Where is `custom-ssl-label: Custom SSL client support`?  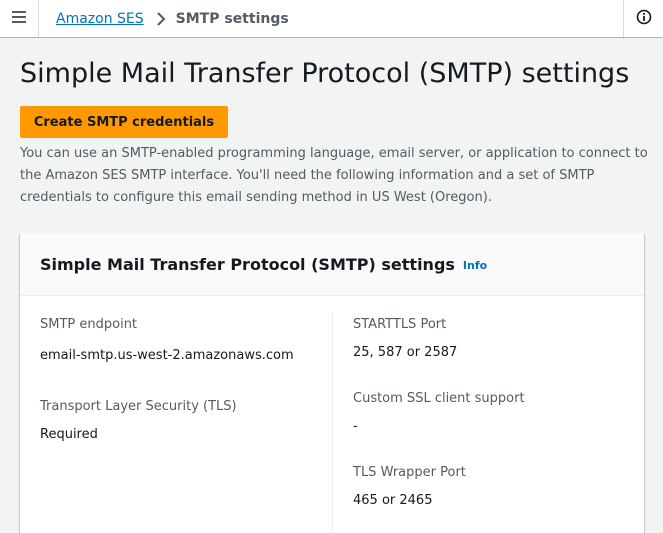
custom-ssl-label: Custom SSL client support is located at coordinates (439, 398).